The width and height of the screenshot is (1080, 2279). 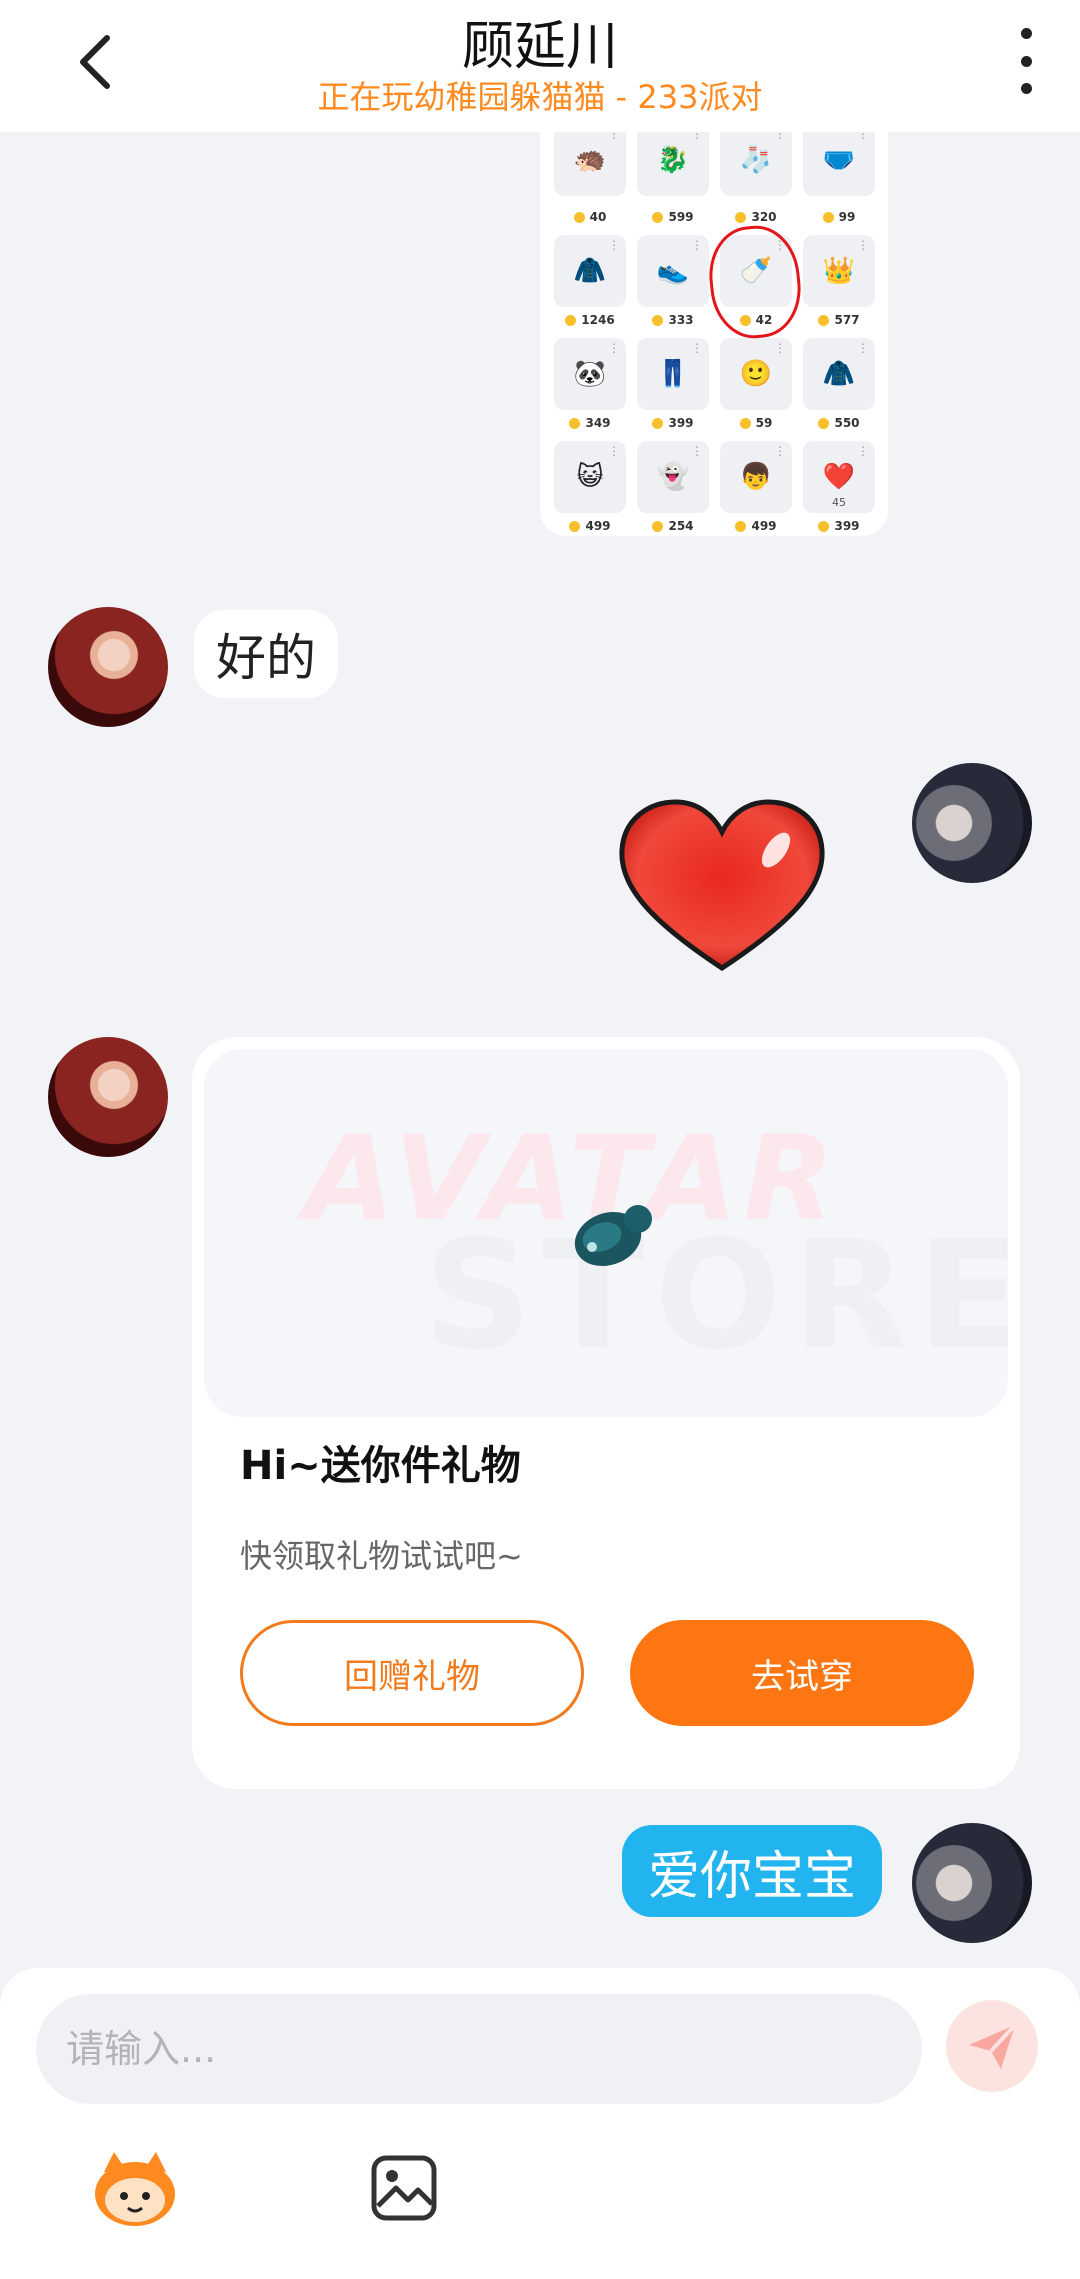 I want to click on store-item-price: 333, so click(x=673, y=320).